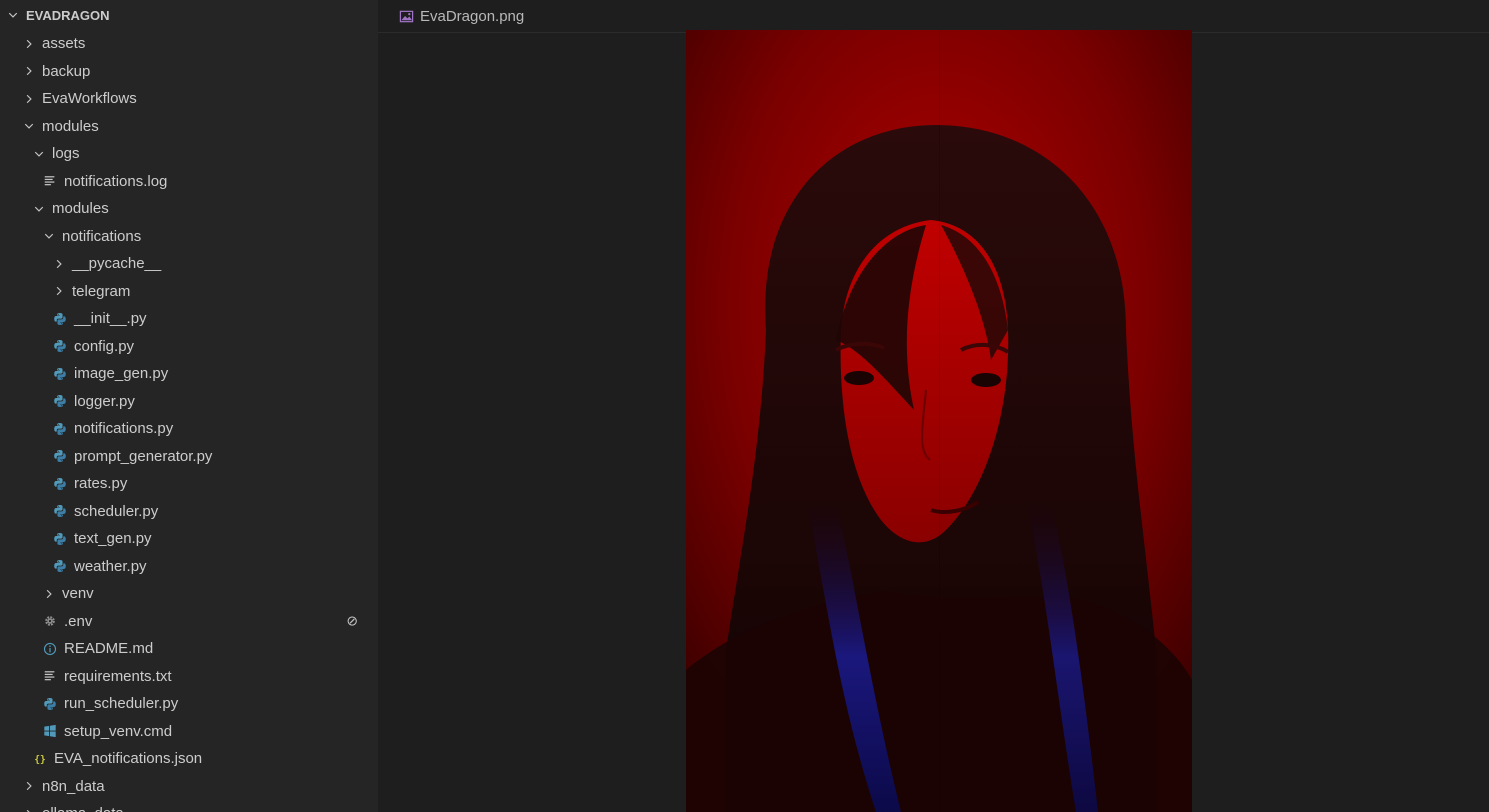 Image resolution: width=1489 pixels, height=812 pixels. What do you see at coordinates (116, 511) in the screenshot?
I see `tree-item-label: scheduler.py` at bounding box center [116, 511].